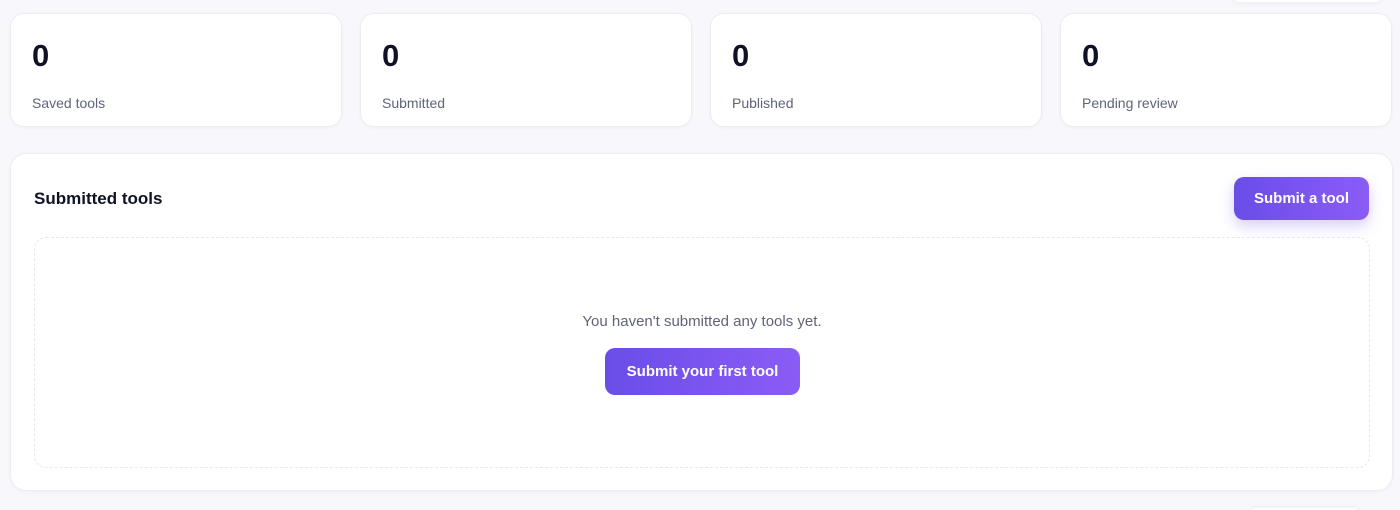 This screenshot has height=510, width=1400. I want to click on stat-card-submitted: 0 Submitted, so click(526, 70).